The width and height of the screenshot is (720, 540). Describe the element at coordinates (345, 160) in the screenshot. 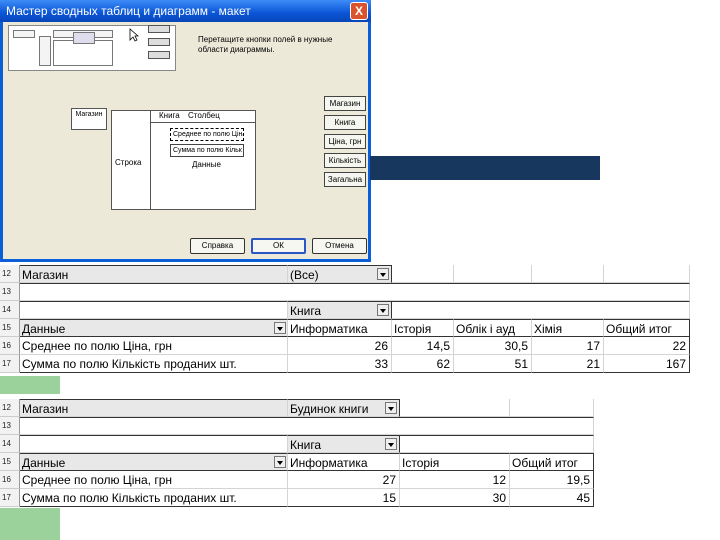

I see `field-button-kilkist: Кількість` at that location.